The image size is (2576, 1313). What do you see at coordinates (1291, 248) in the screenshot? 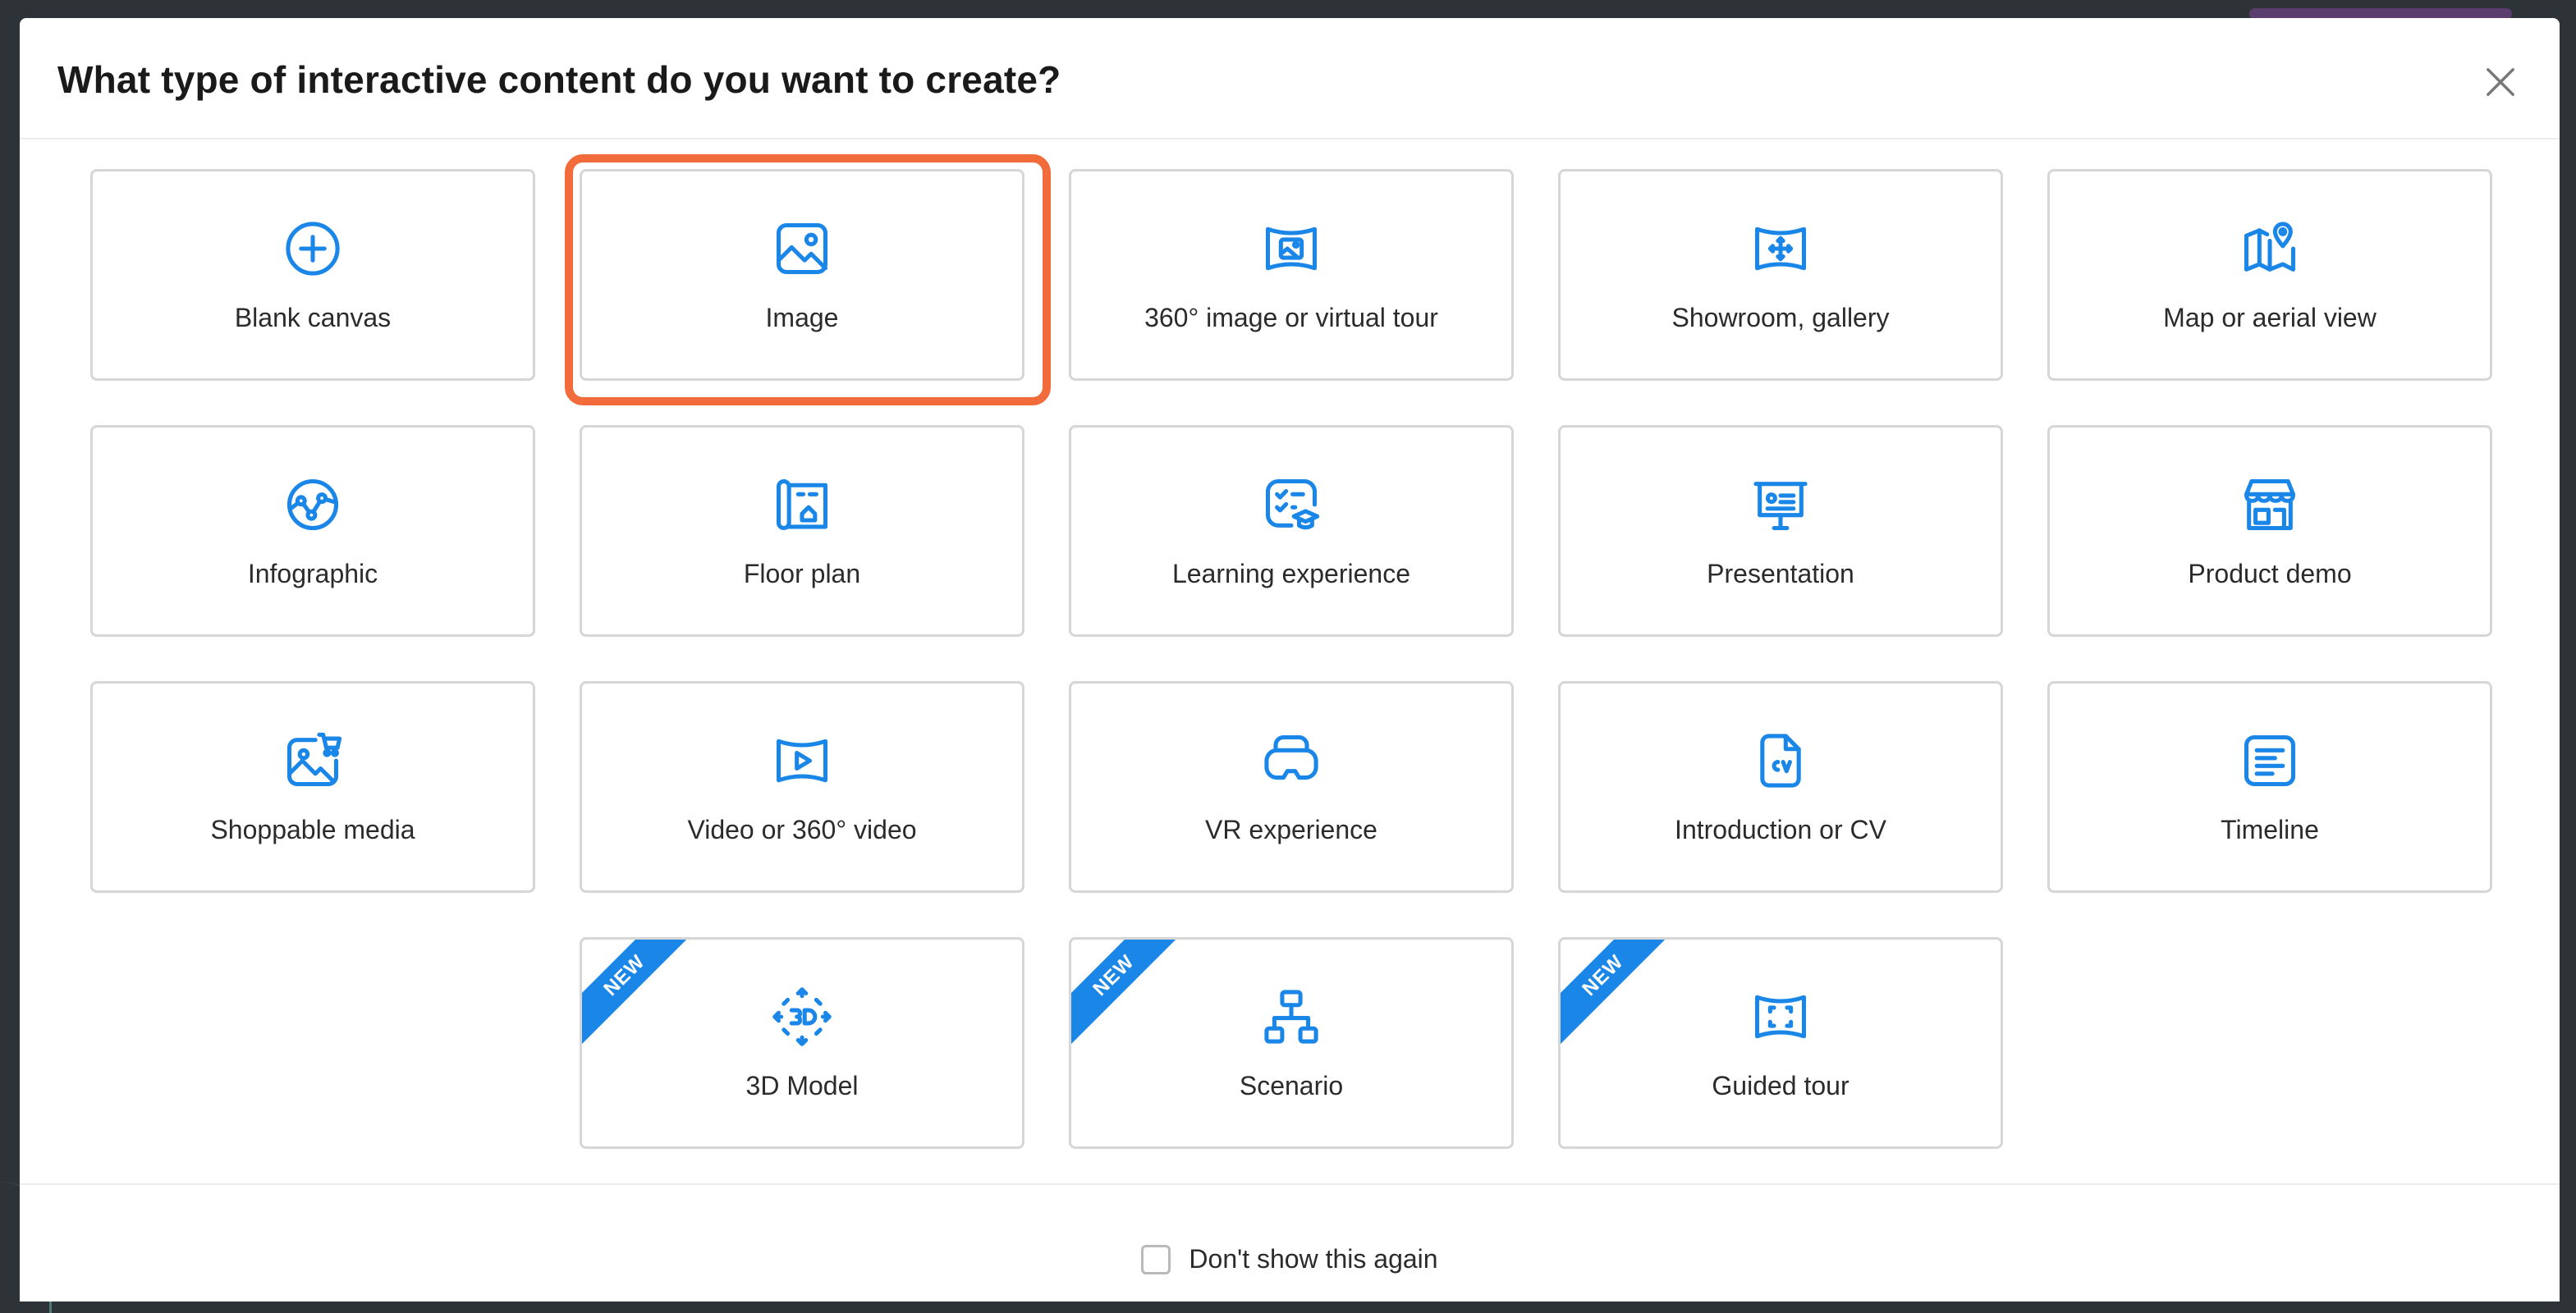
I see `panorama-image-icon` at bounding box center [1291, 248].